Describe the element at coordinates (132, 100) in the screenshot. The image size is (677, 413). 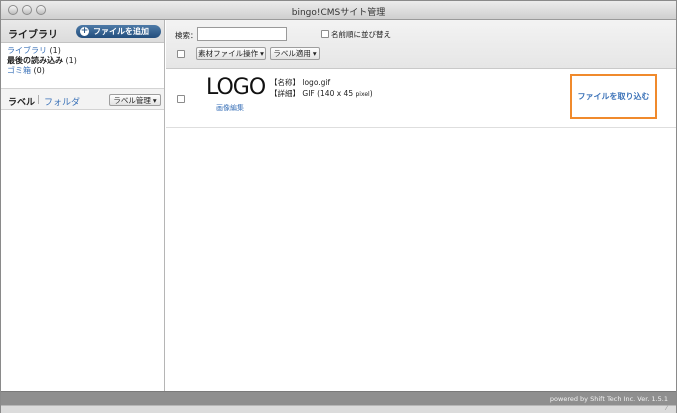
I see `label-manage-label: ラベル管理` at that location.